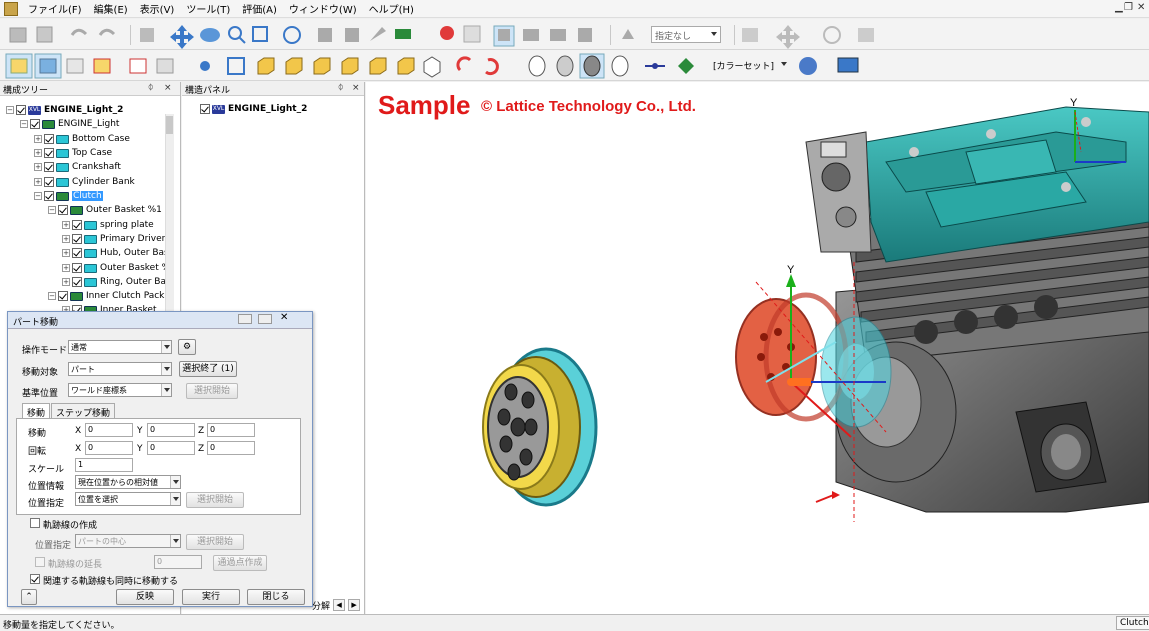 The height and width of the screenshot is (631, 1149). Describe the element at coordinates (265, 319) in the screenshot. I see `dialog-maximize-icon` at that location.